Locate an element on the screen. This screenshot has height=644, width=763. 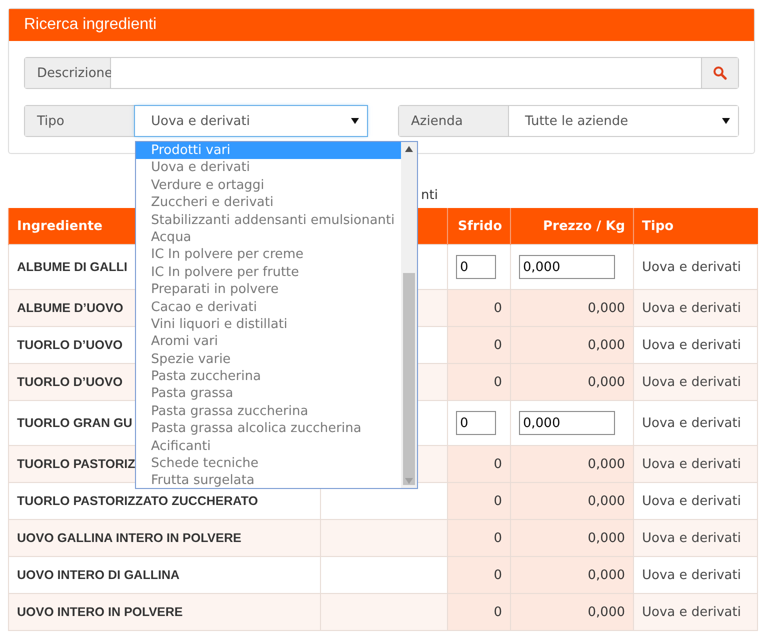
dropdown-option: Uova e derivati is located at coordinates (268, 168).